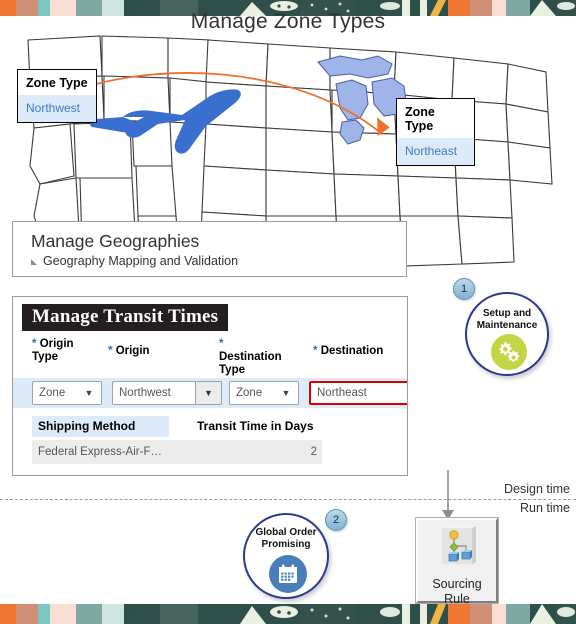  Describe the element at coordinates (177, 452) in the screenshot. I see `table-row: Federal Express-Air-F… 2` at that location.